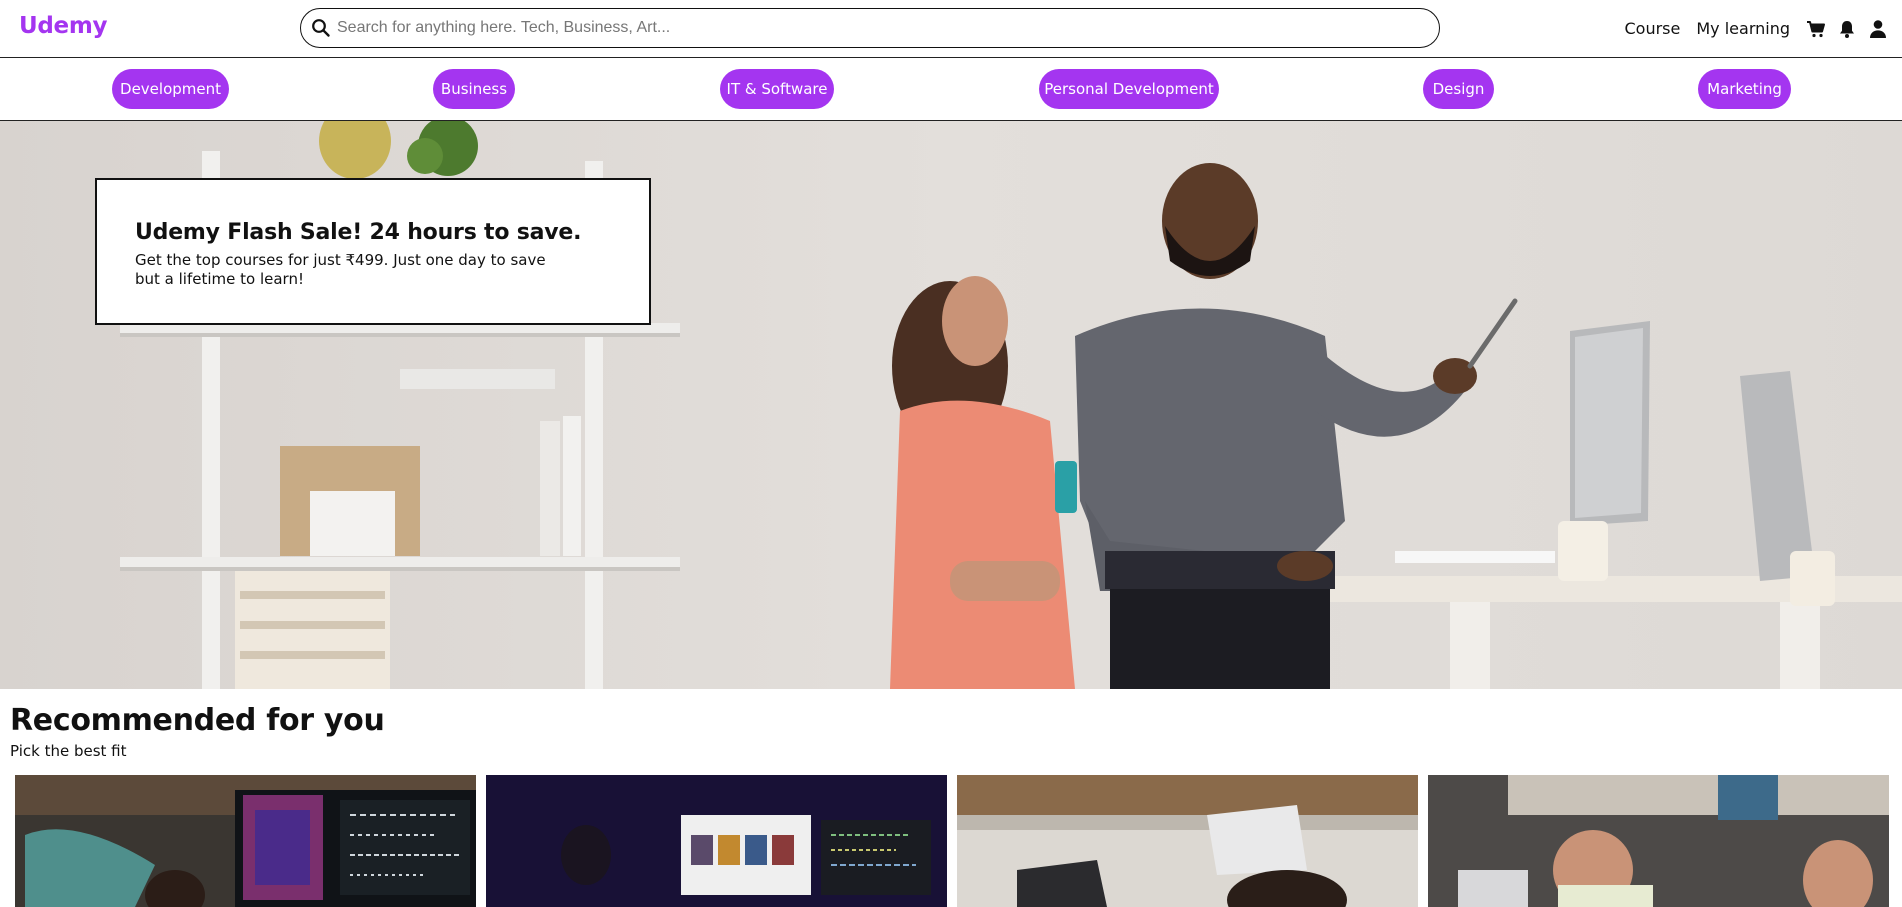  Describe the element at coordinates (1743, 28) in the screenshot. I see `my-learning-link: My learning` at that location.